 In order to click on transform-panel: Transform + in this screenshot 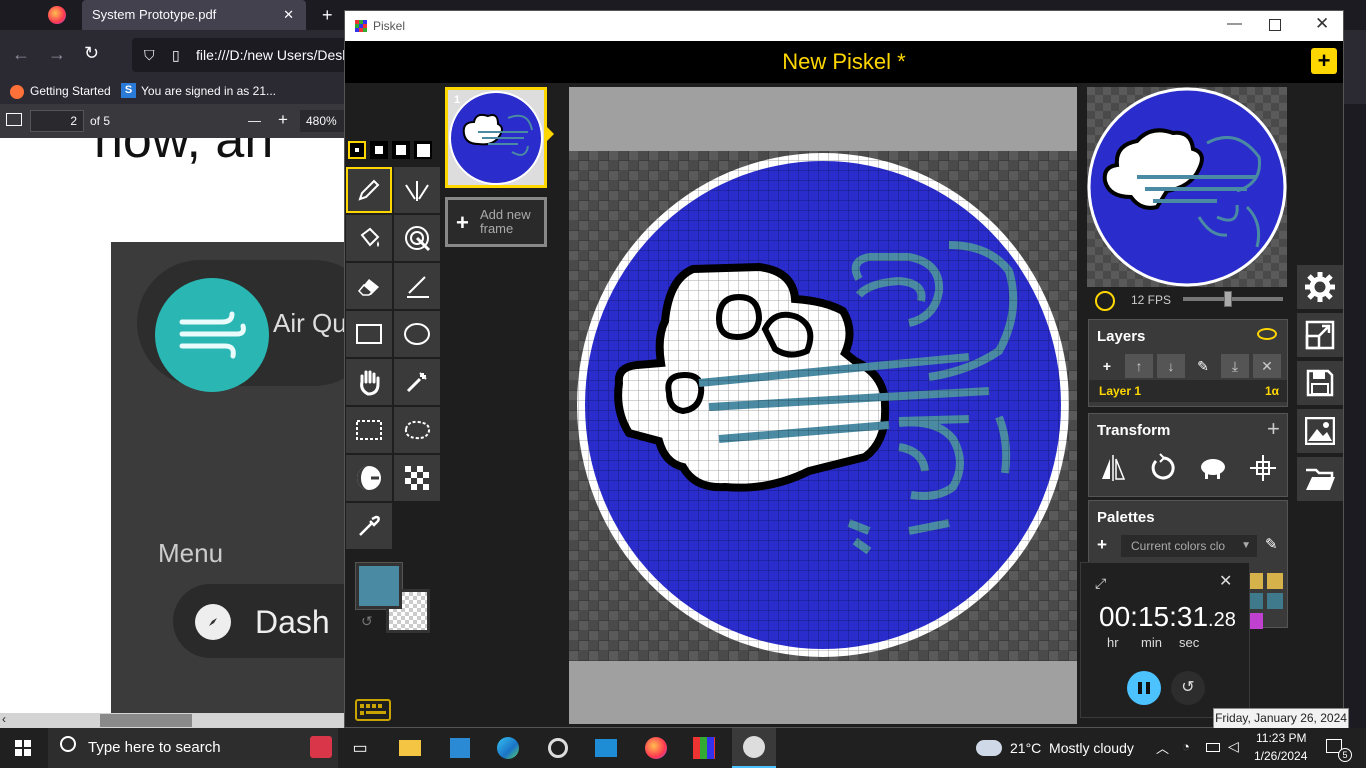, I will do `click(1188, 455)`.